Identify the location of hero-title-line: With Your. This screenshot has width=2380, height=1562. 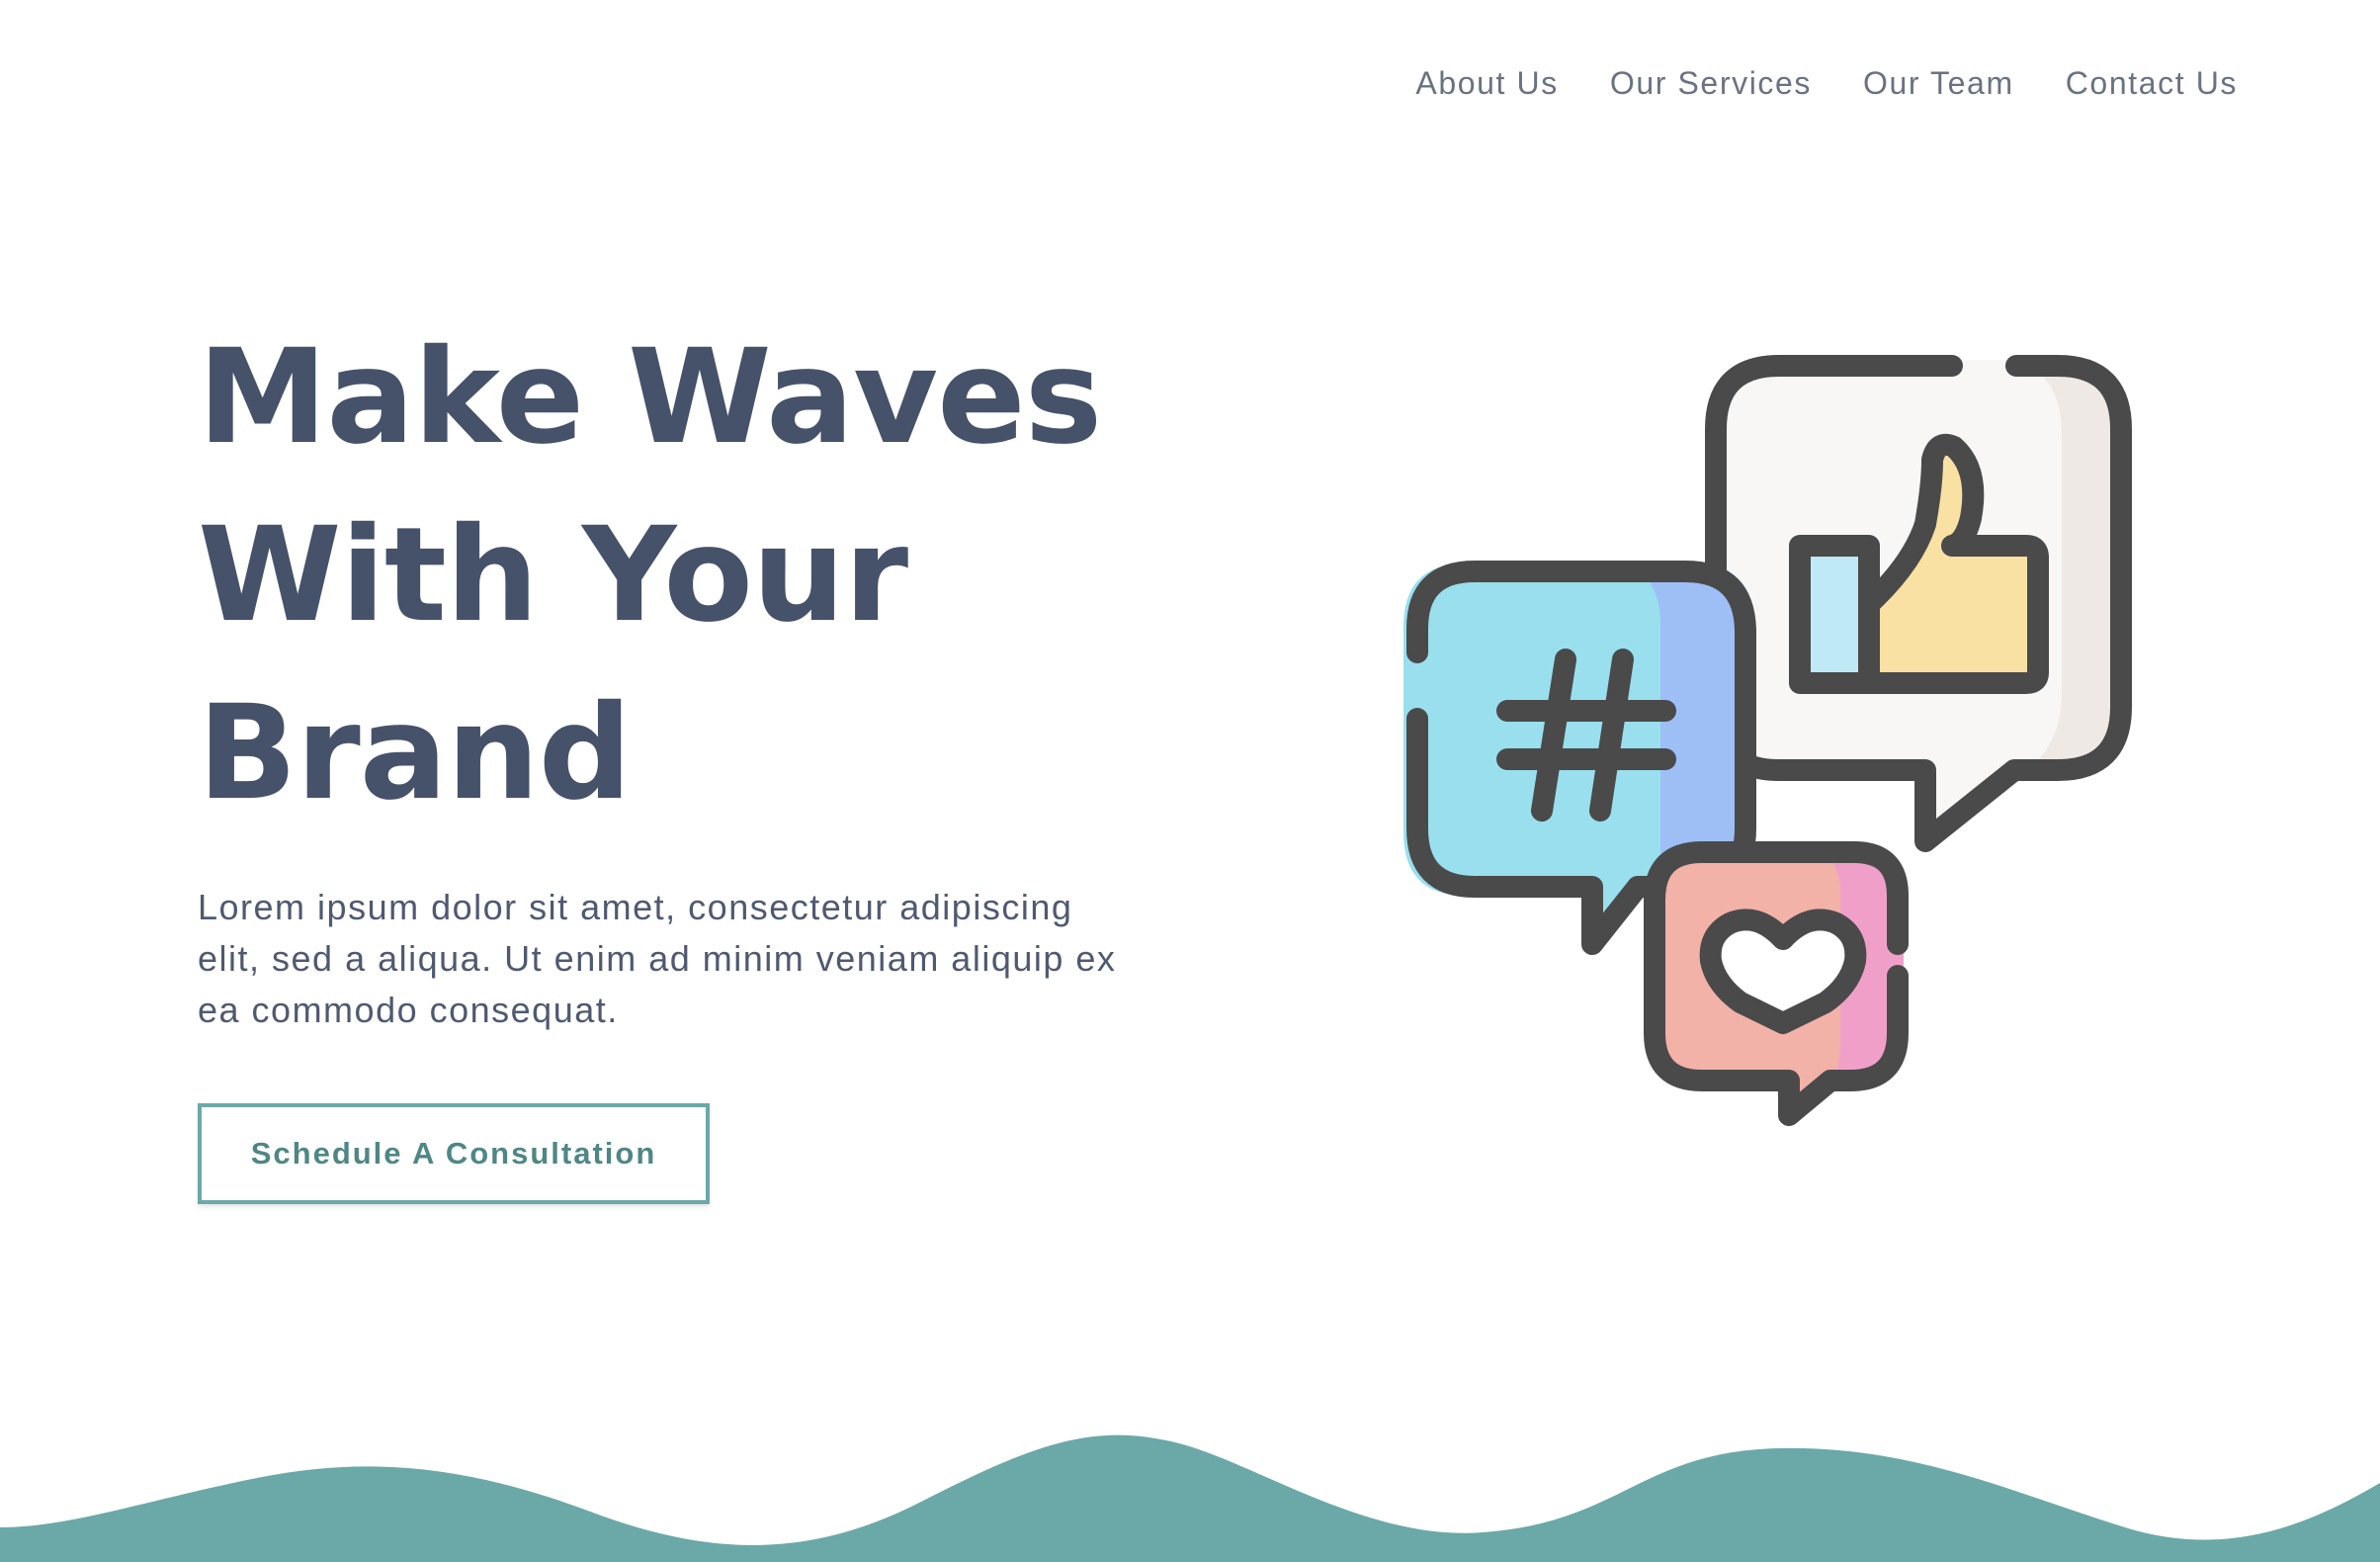
(553, 575).